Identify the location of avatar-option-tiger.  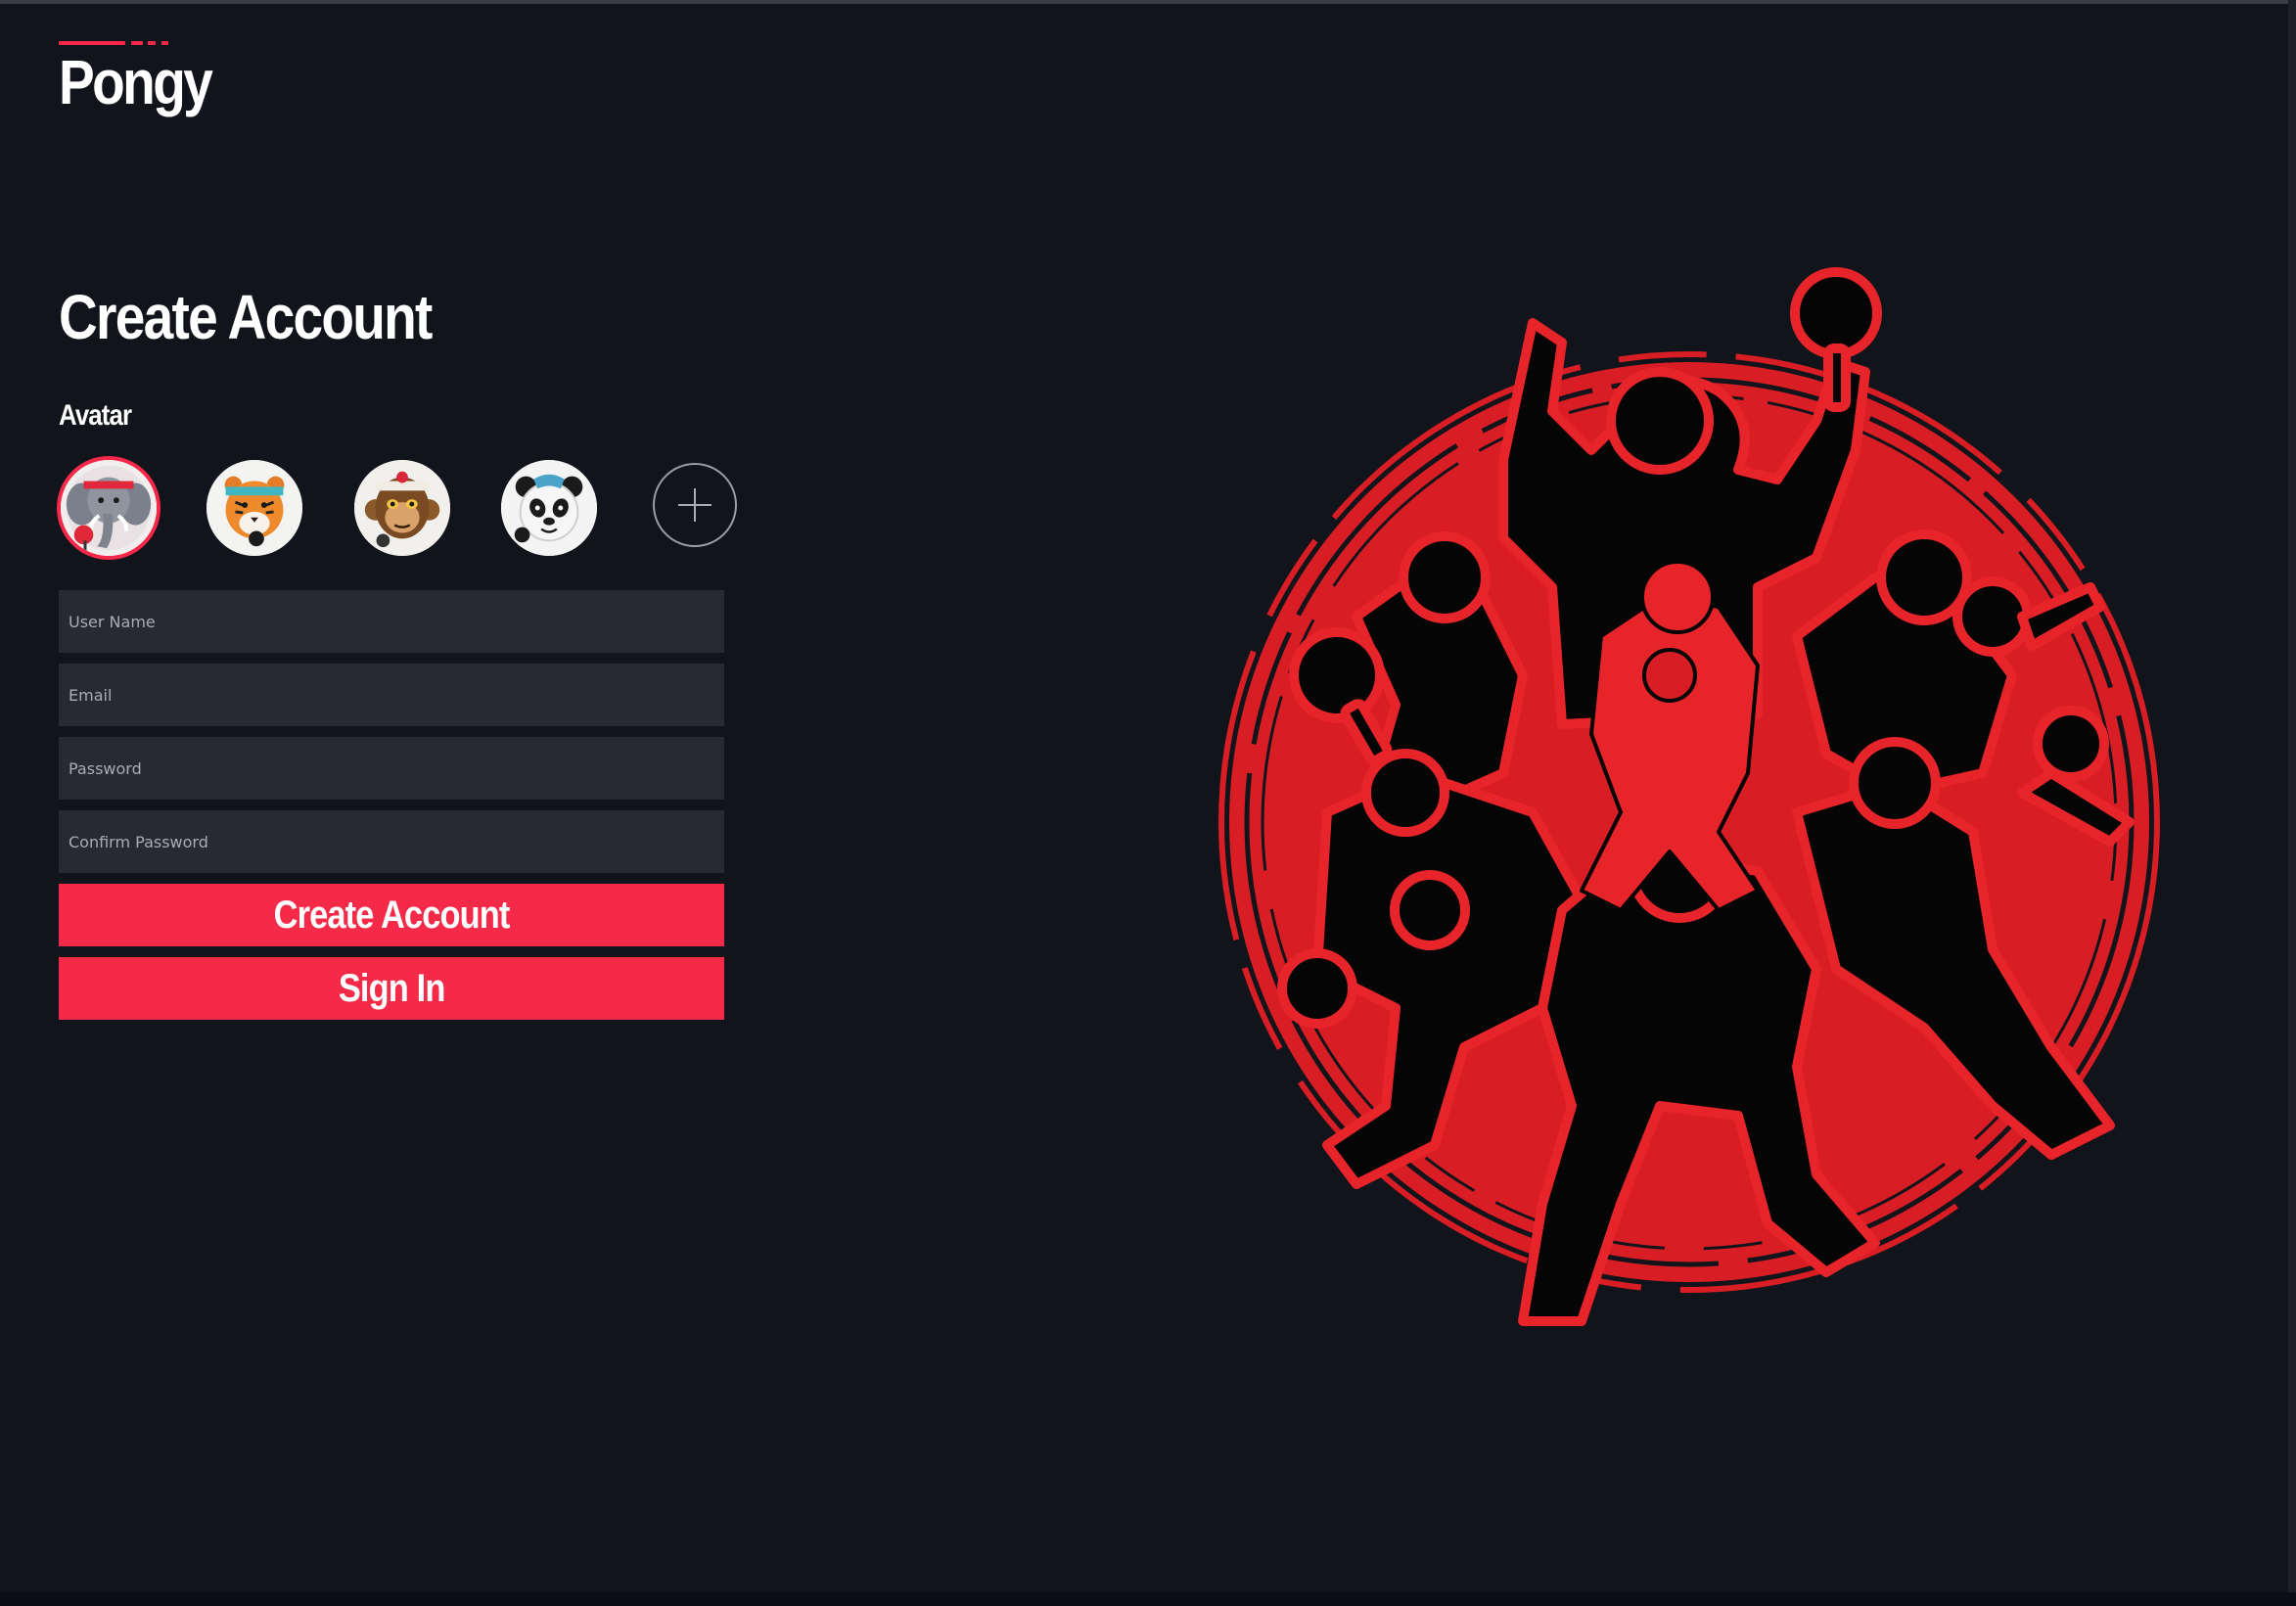
(254, 508).